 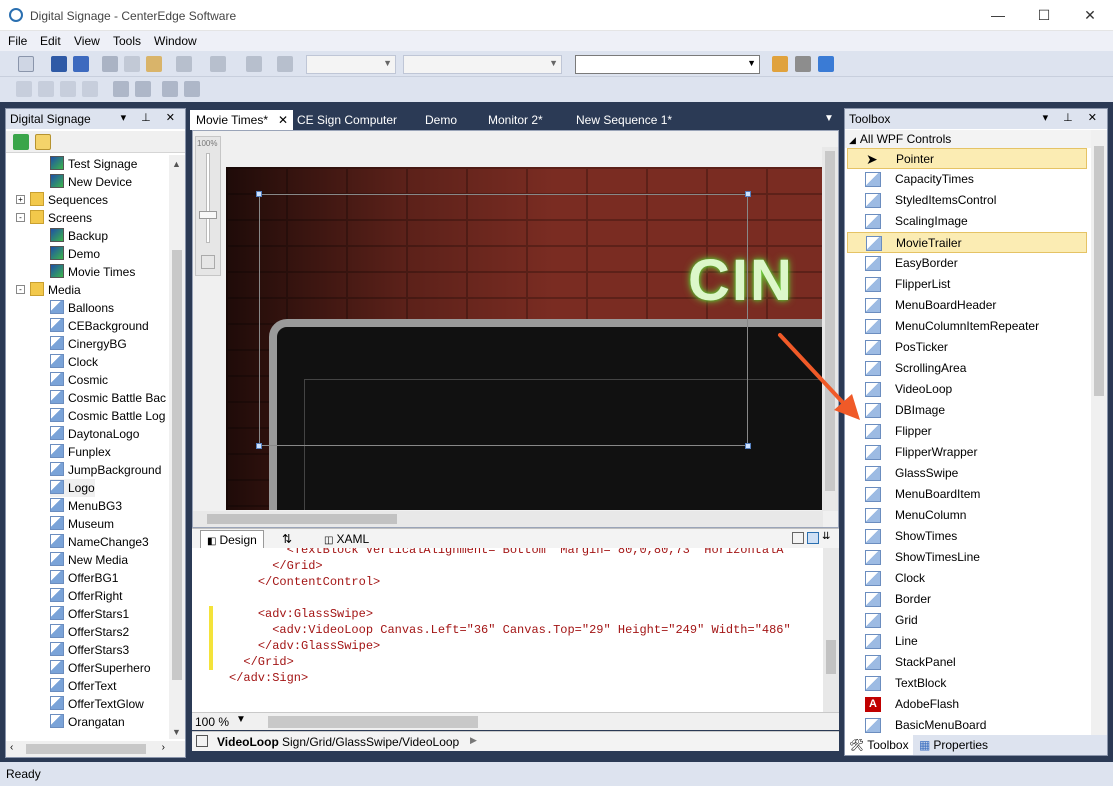 I want to click on tree-item: Backup, so click(x=79, y=236).